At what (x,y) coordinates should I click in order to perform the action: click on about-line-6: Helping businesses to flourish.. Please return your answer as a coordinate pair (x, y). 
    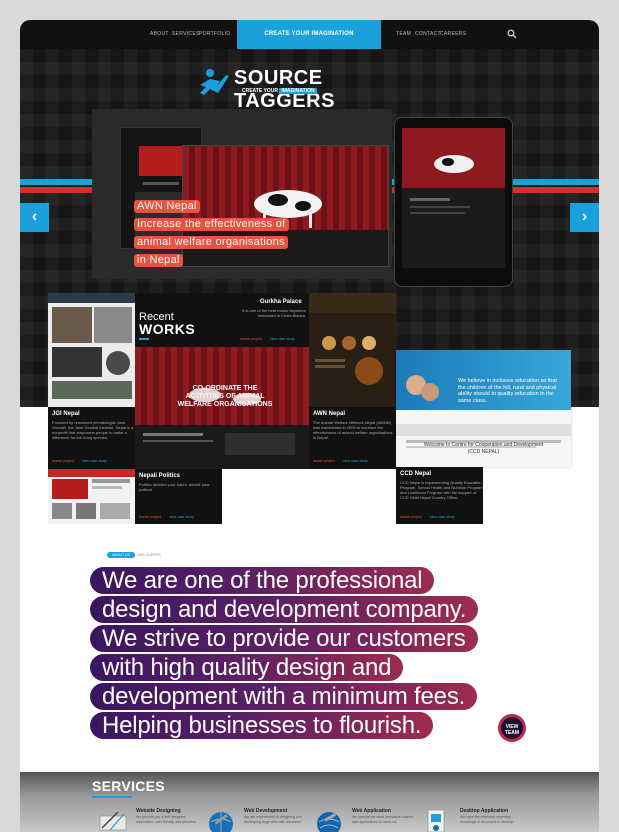
    Looking at the image, I should click on (262, 725).